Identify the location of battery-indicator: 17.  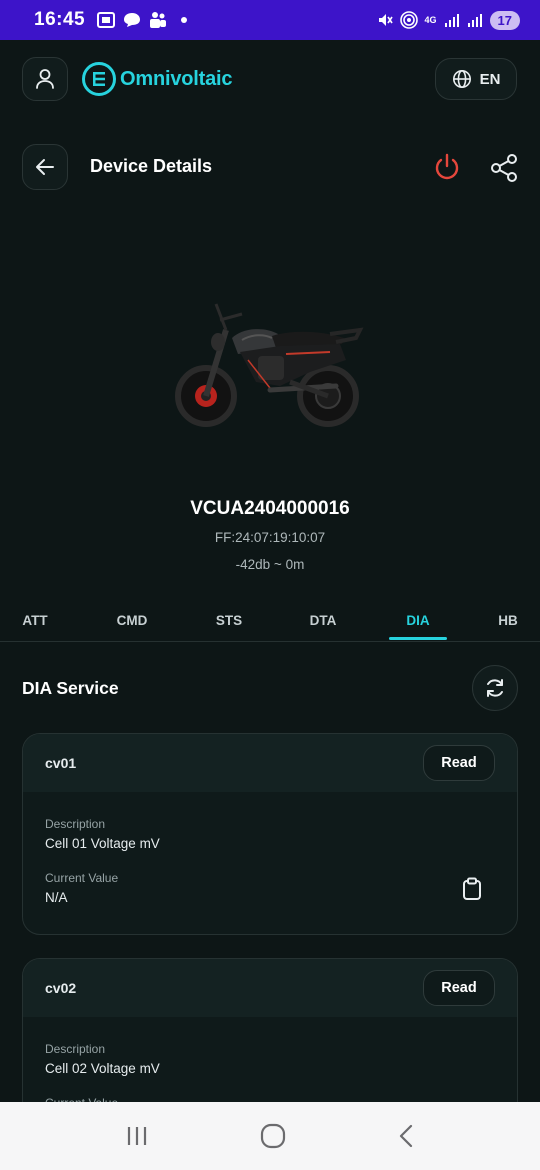
(504, 20).